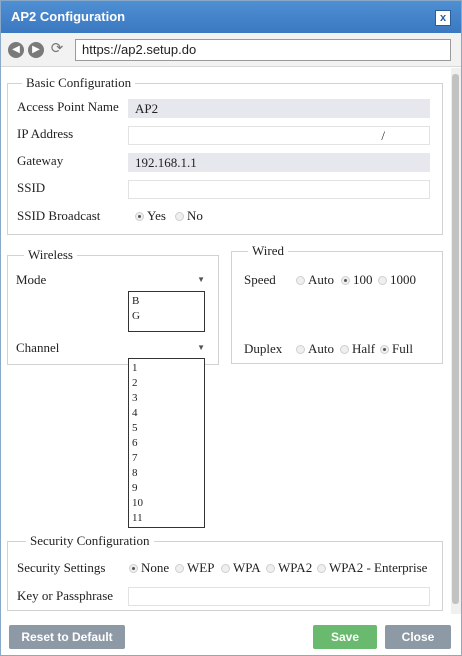  I want to click on gateway-input: 192.168.1.1, so click(279, 162).